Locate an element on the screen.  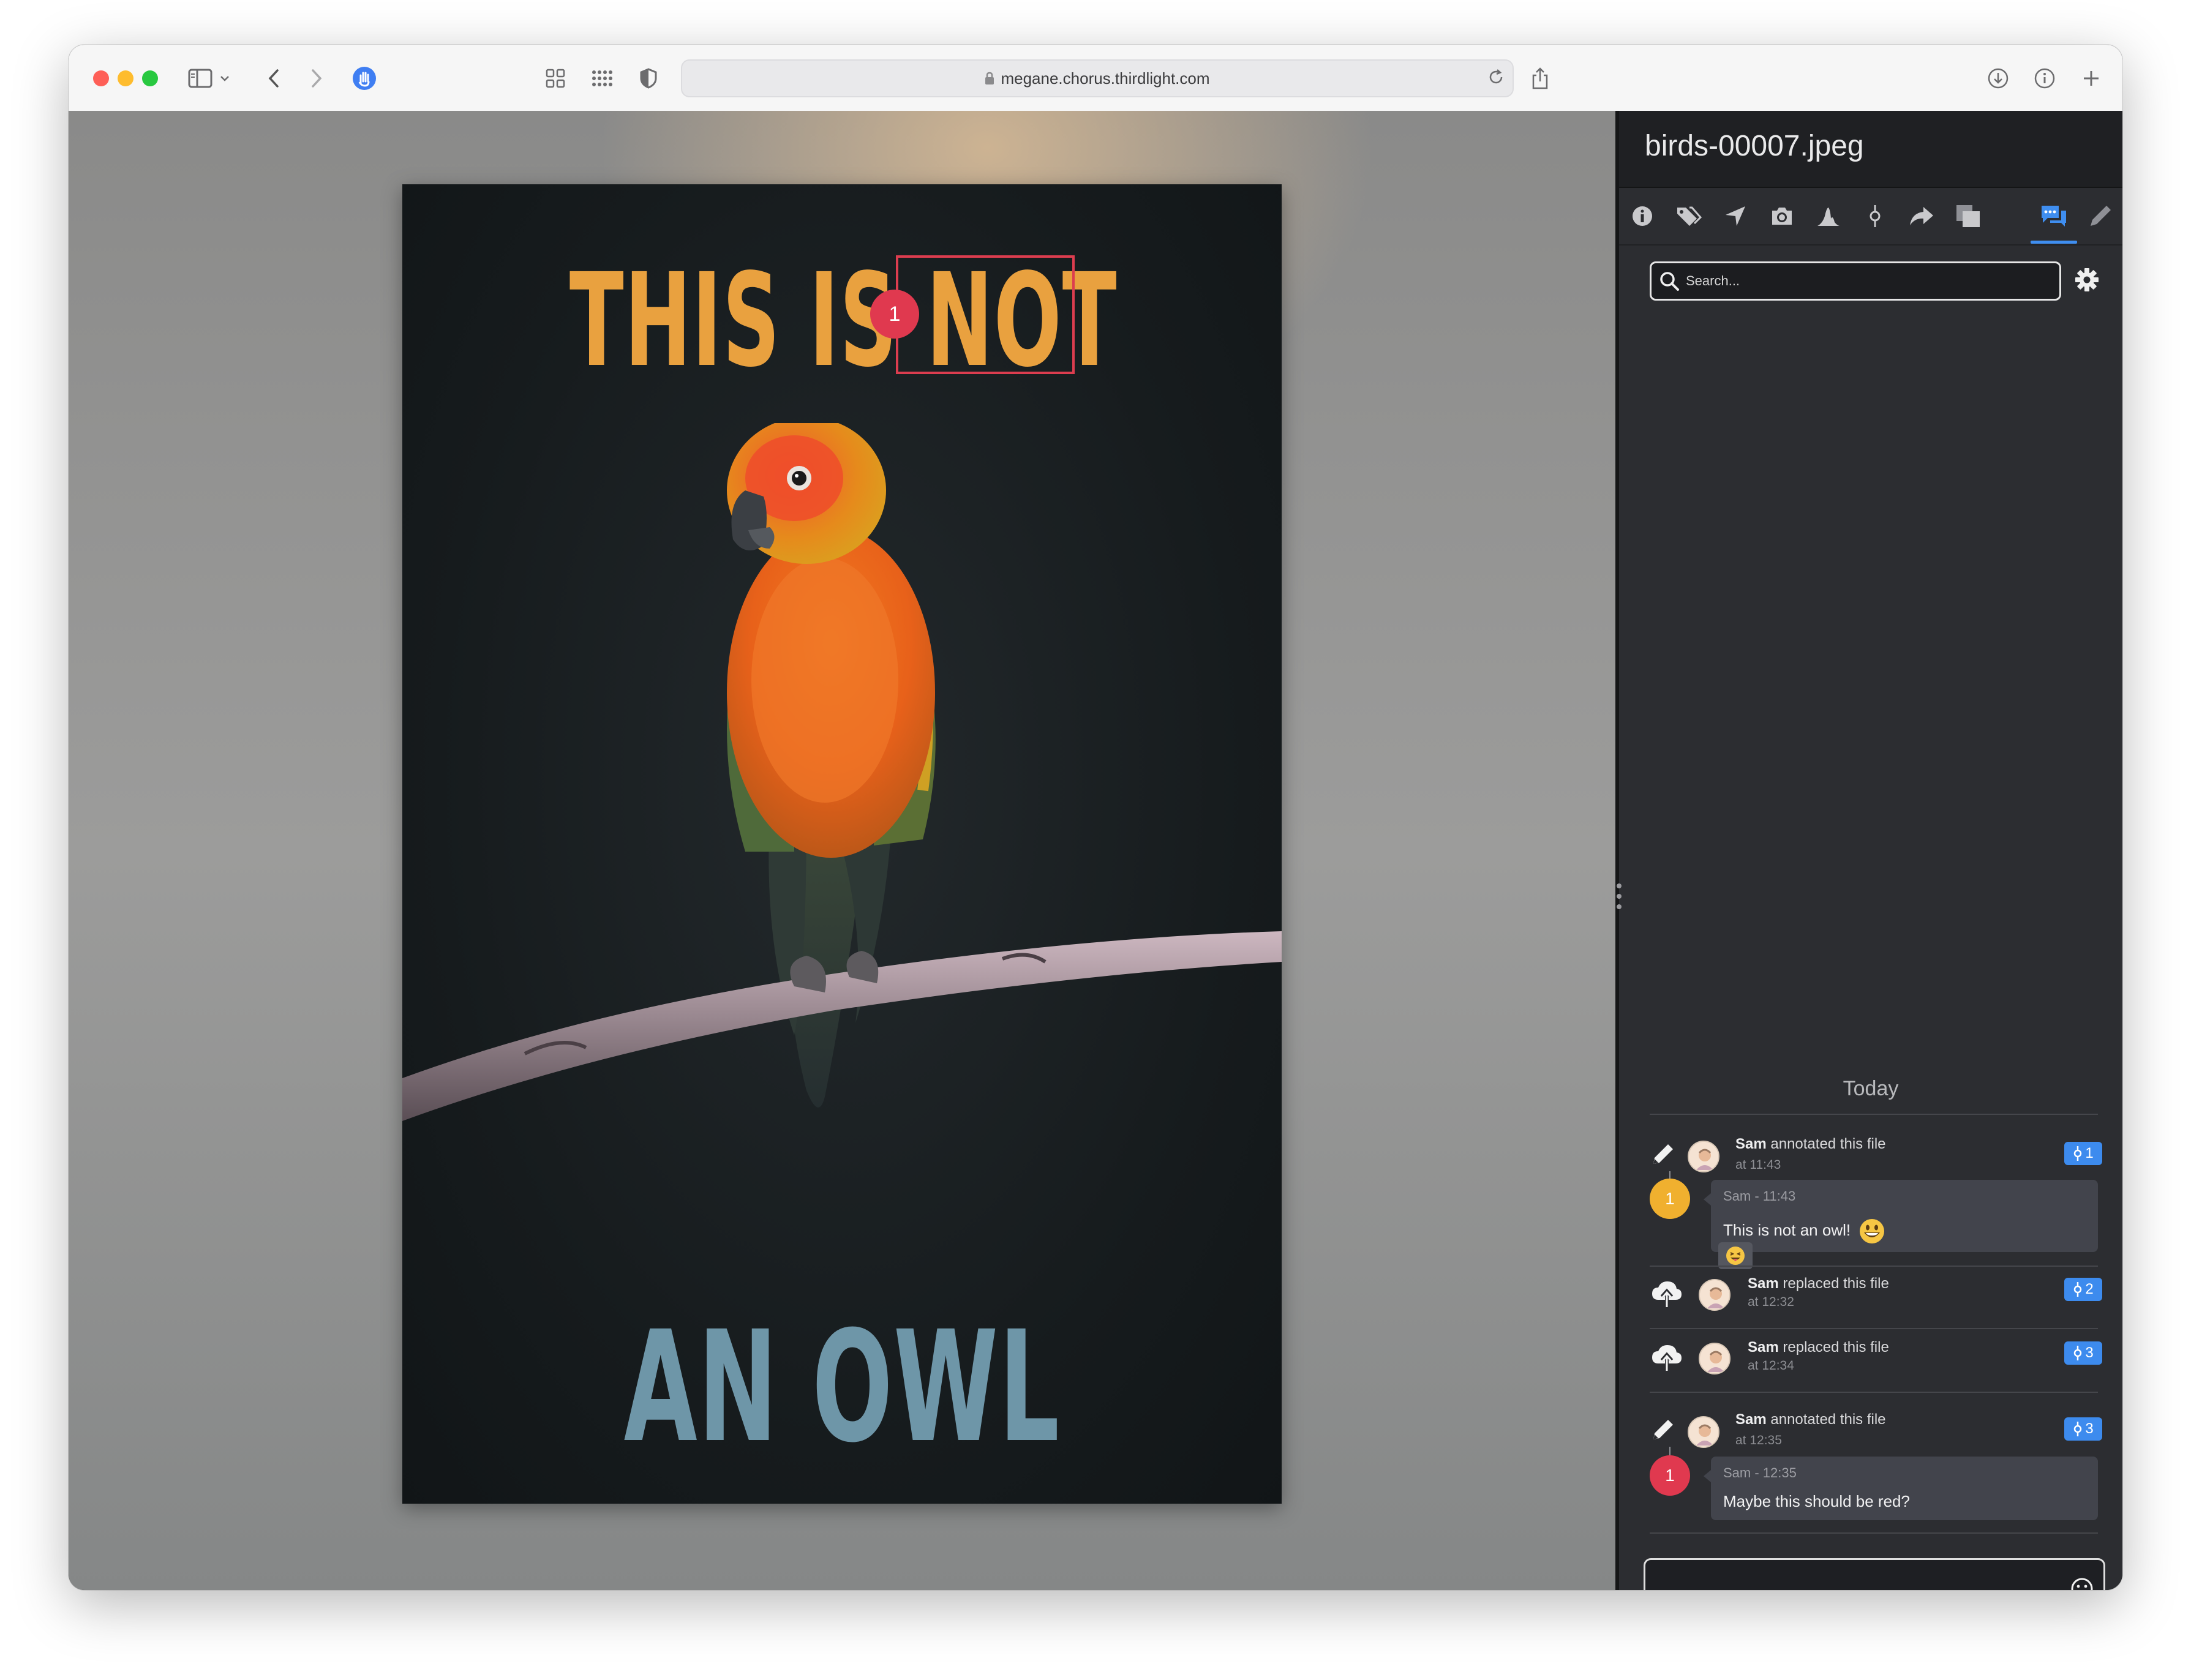
sidebar-tabs is located at coordinates (1870, 217).